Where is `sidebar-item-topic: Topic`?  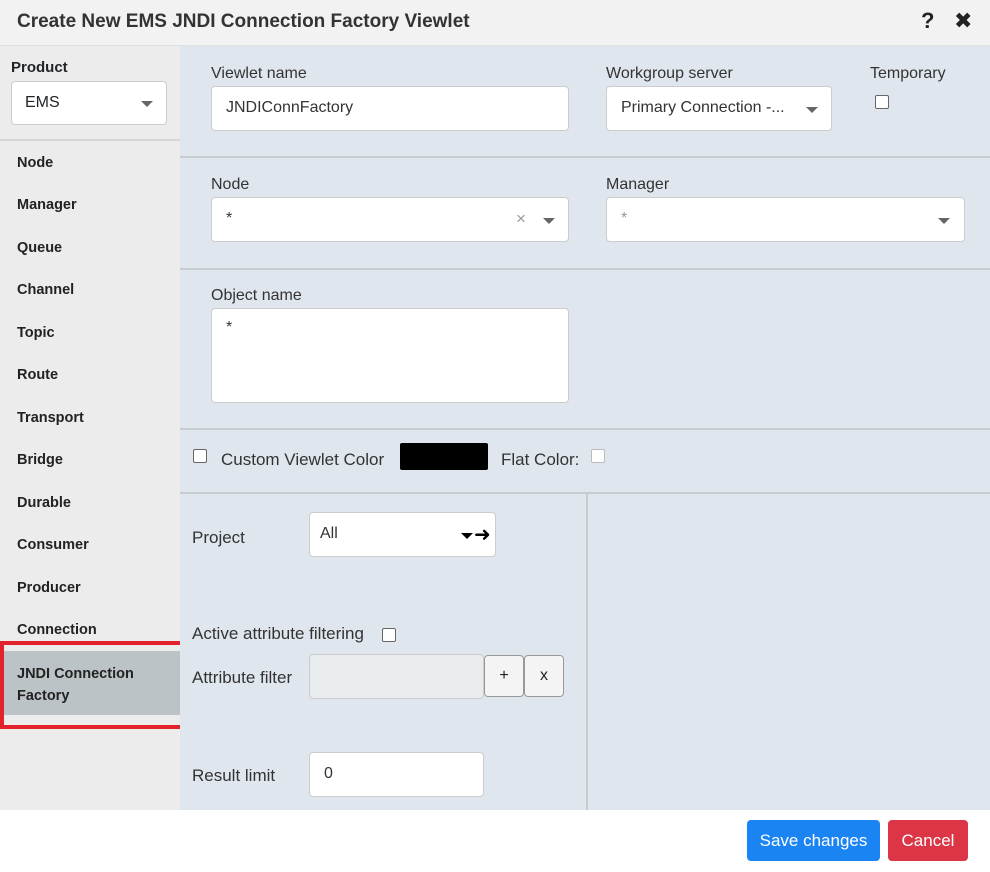 sidebar-item-topic: Topic is located at coordinates (36, 333).